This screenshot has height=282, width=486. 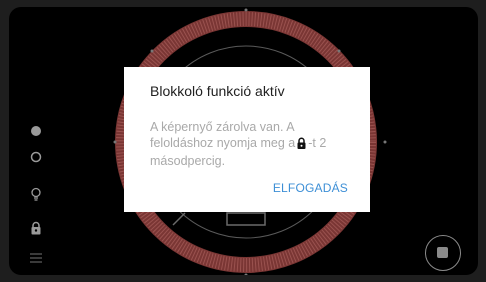 I want to click on dialog-title: Blokkoló funkció aktív, so click(x=217, y=91).